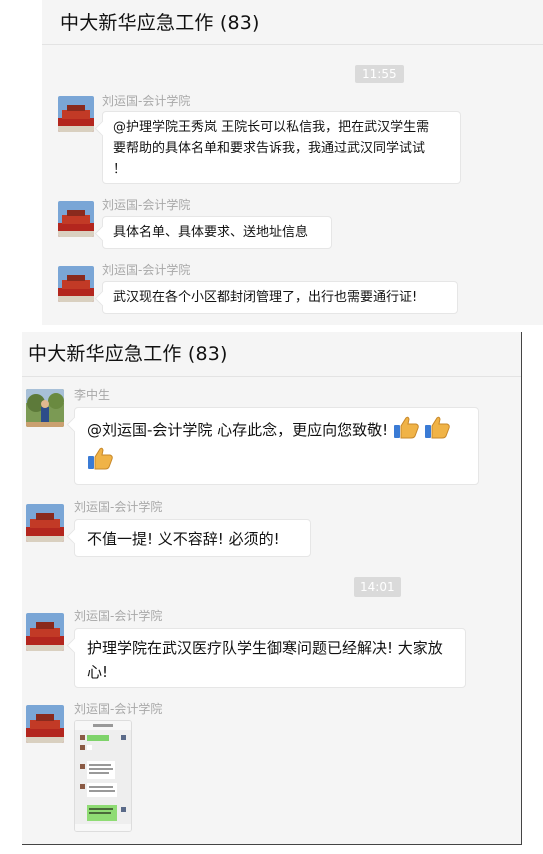  Describe the element at coordinates (92, 395) in the screenshot. I see `sender-name: 李中生` at that location.